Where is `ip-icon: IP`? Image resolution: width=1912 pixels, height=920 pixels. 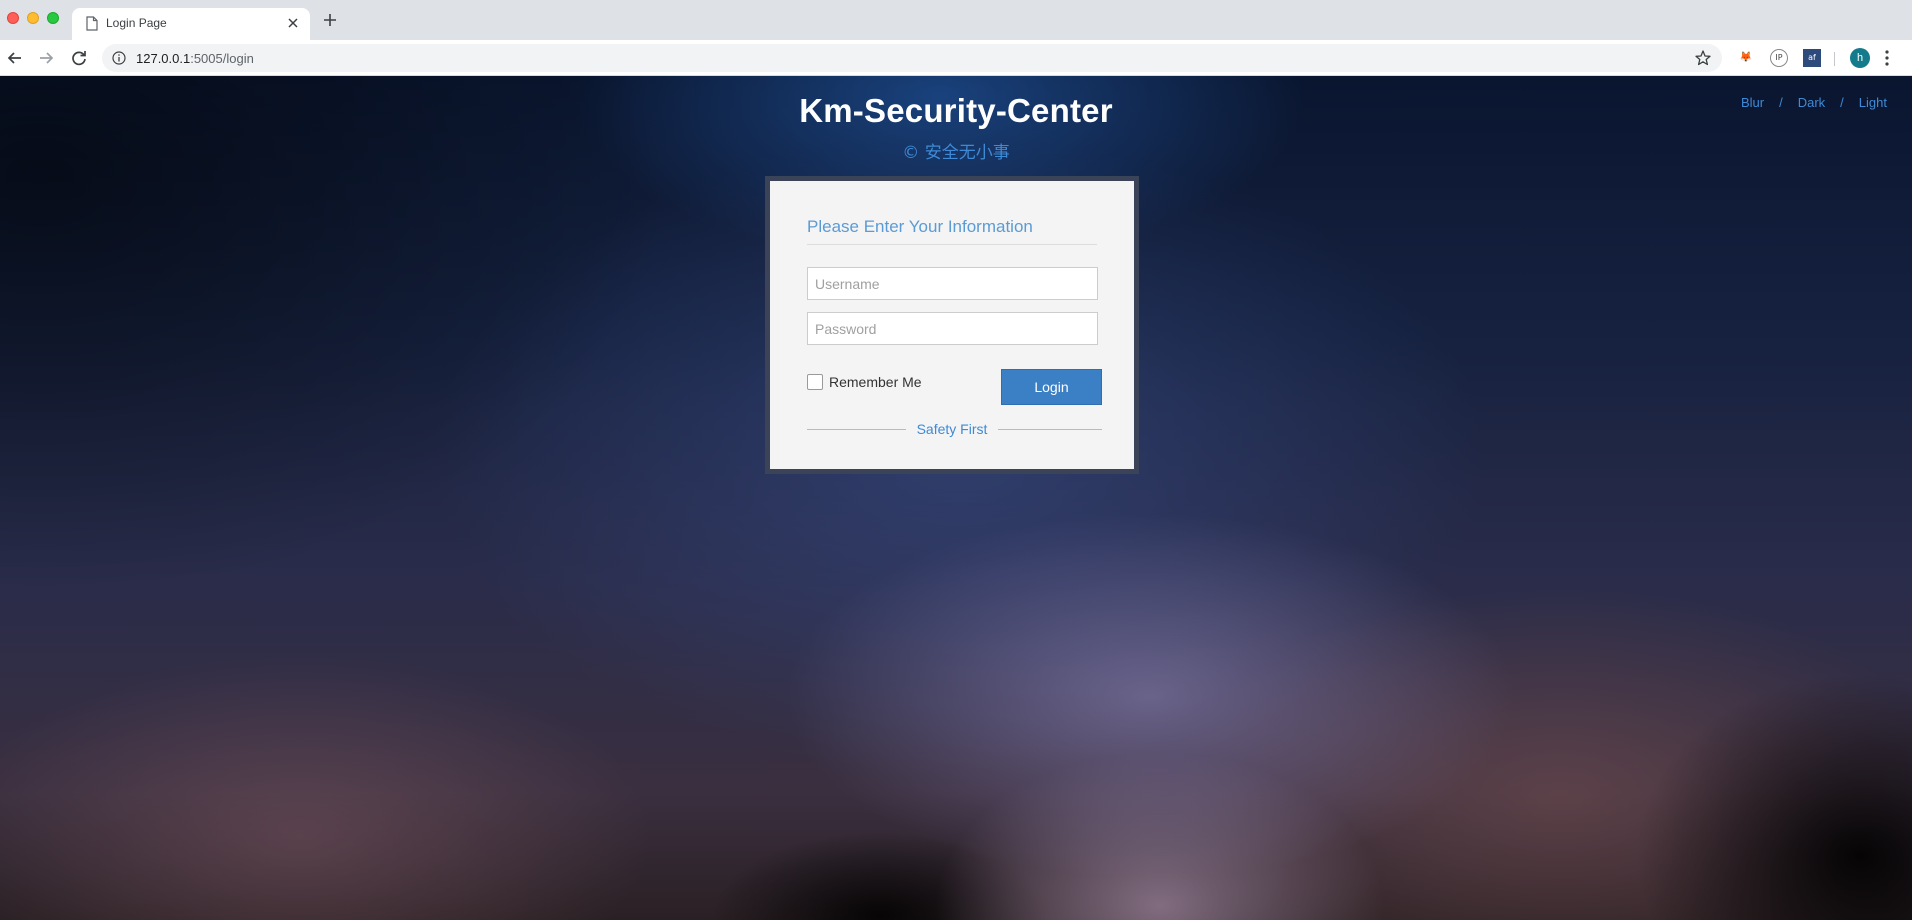 ip-icon: IP is located at coordinates (1779, 58).